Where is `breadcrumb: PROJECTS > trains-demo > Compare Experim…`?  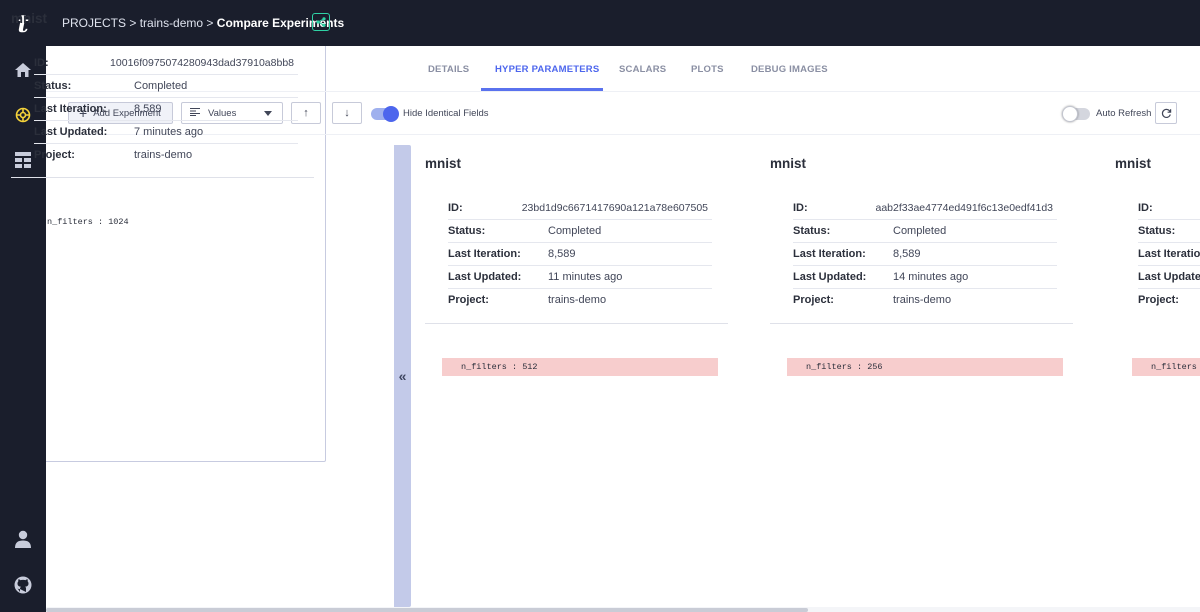
breadcrumb: PROJECTS > trains-demo > Compare Experim… is located at coordinates (203, 23).